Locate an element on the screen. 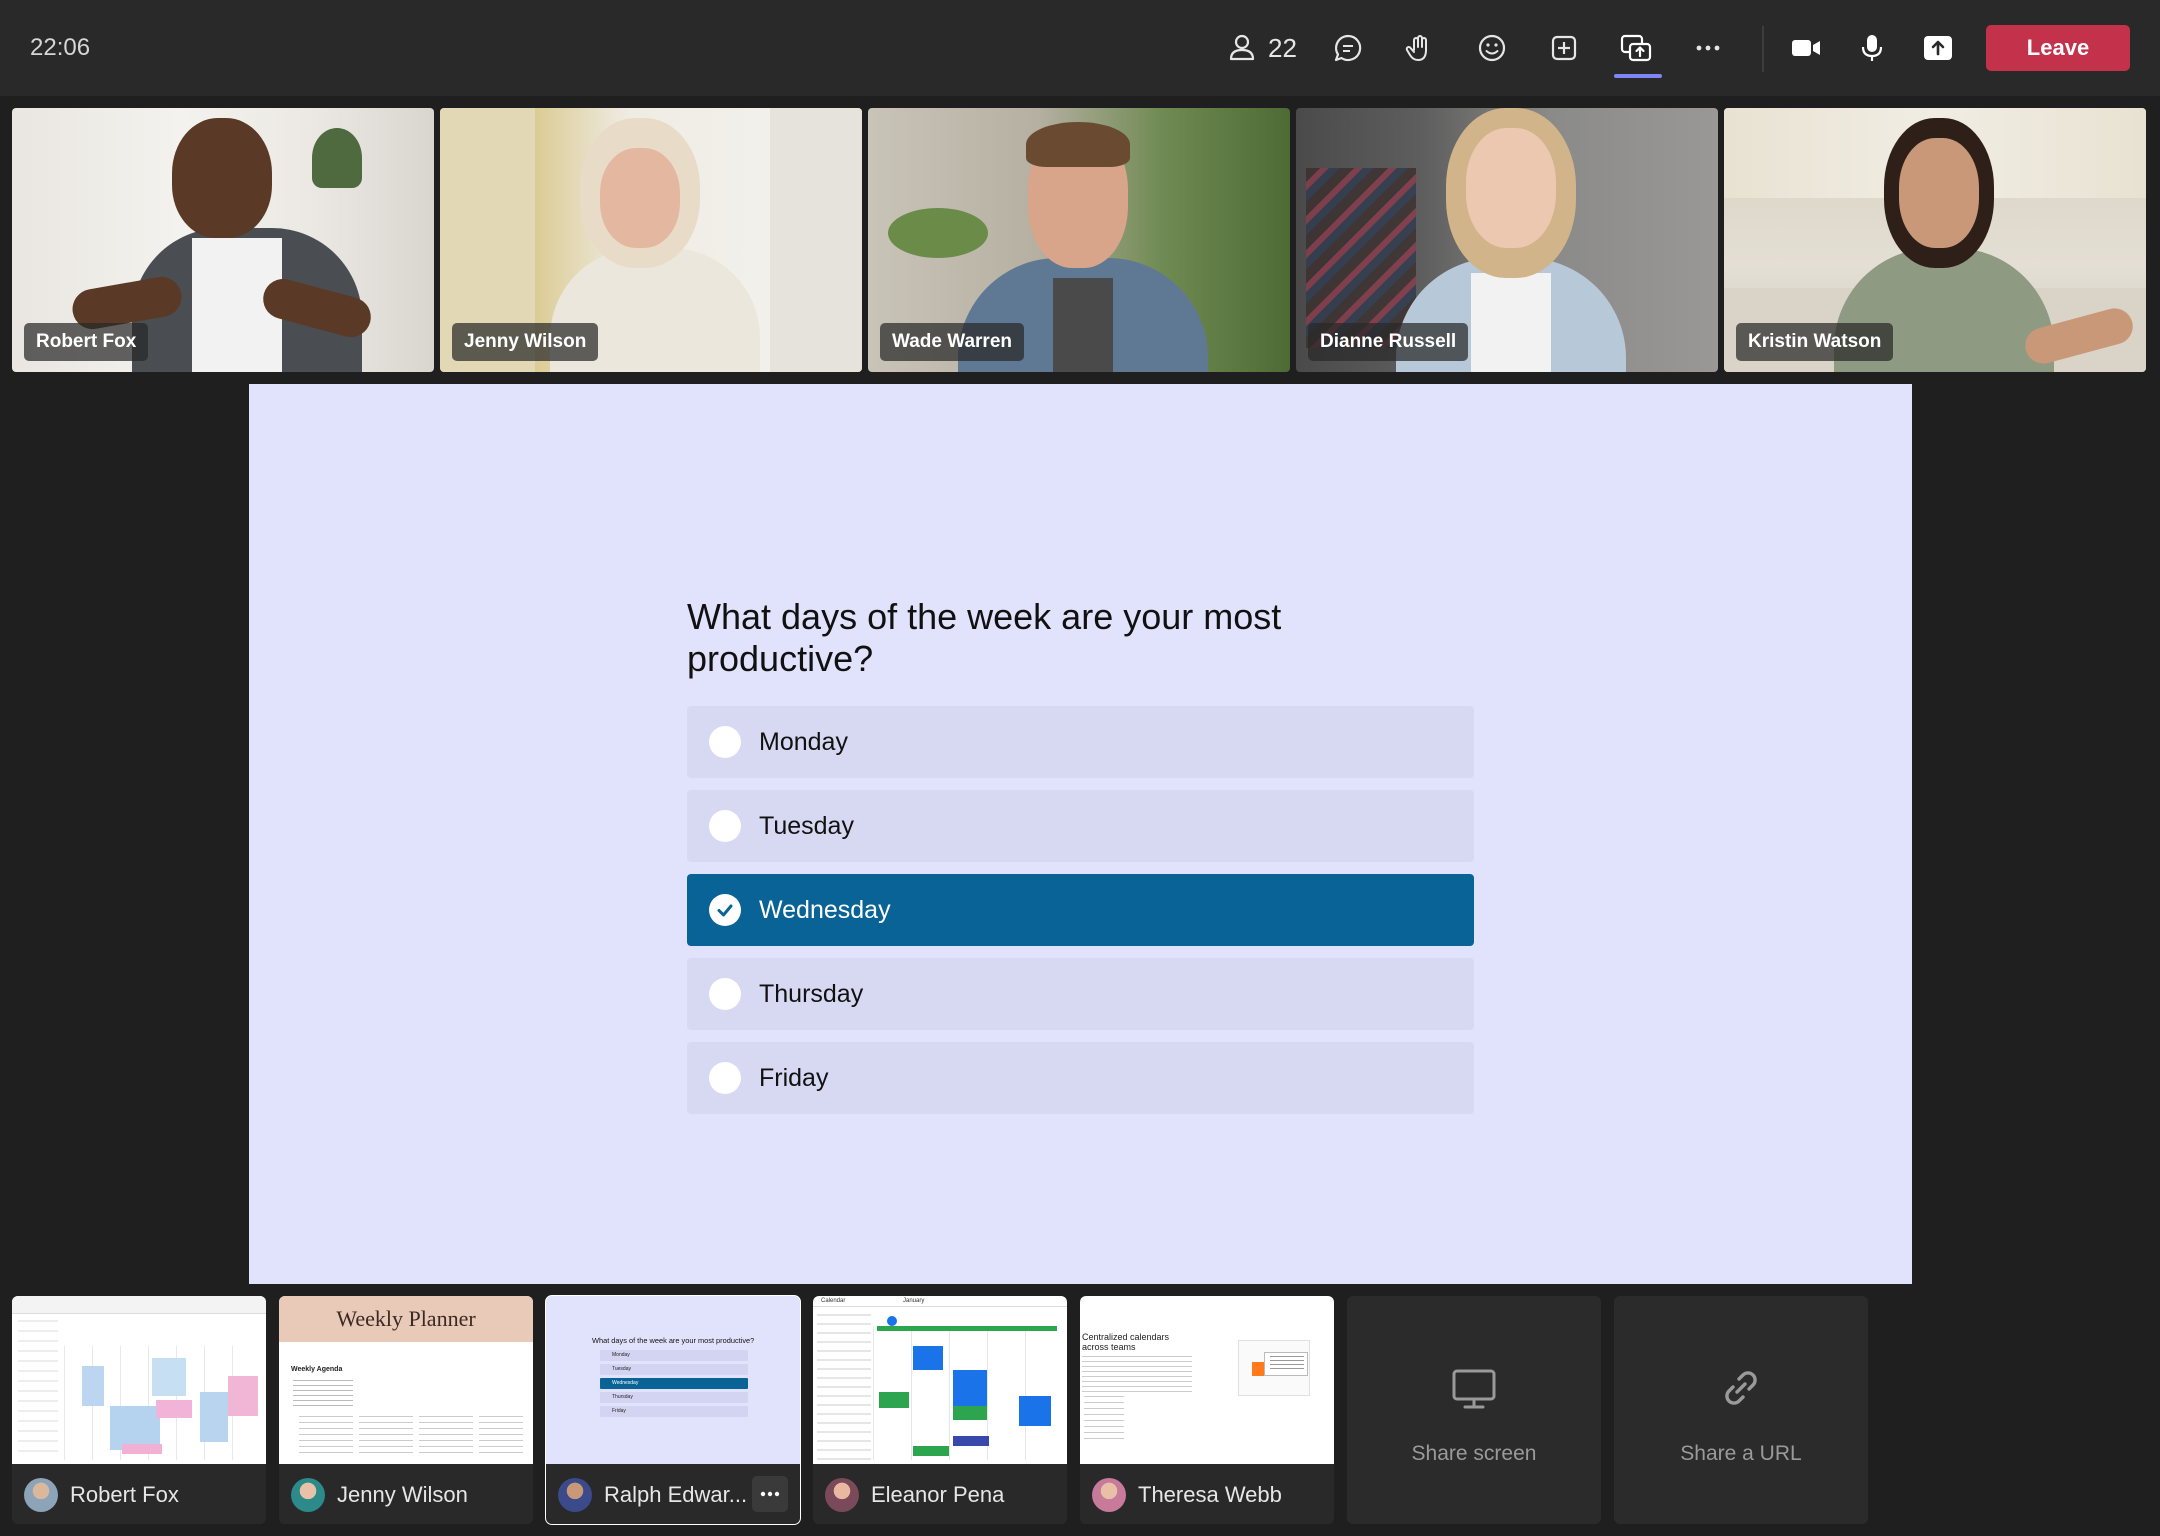 This screenshot has height=1536, width=2160. monitor-icon is located at coordinates (1474, 1389).